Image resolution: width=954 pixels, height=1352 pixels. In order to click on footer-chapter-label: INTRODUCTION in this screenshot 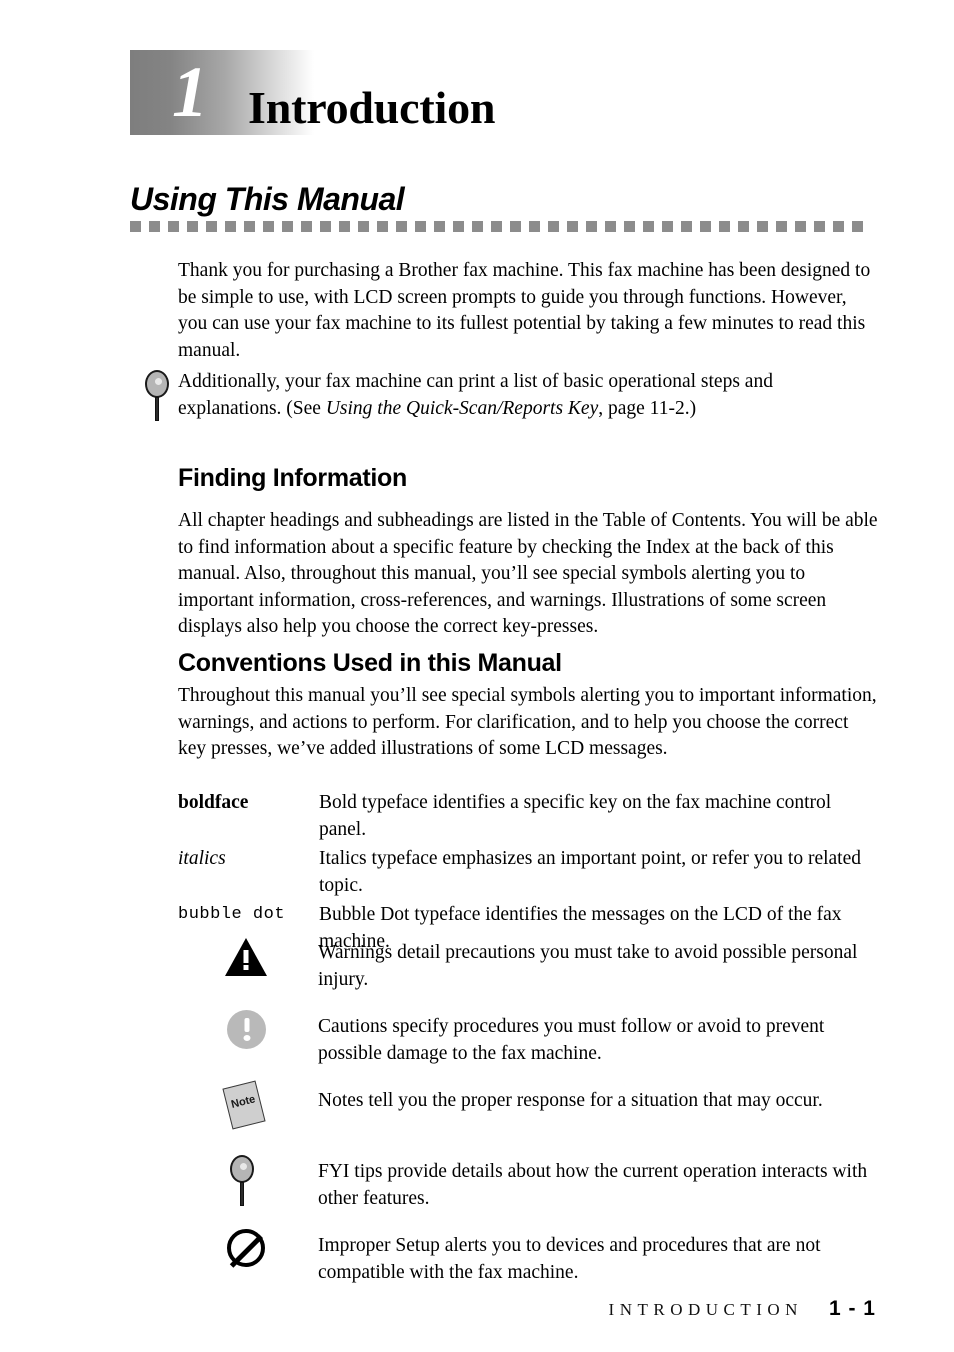, I will do `click(705, 1309)`.